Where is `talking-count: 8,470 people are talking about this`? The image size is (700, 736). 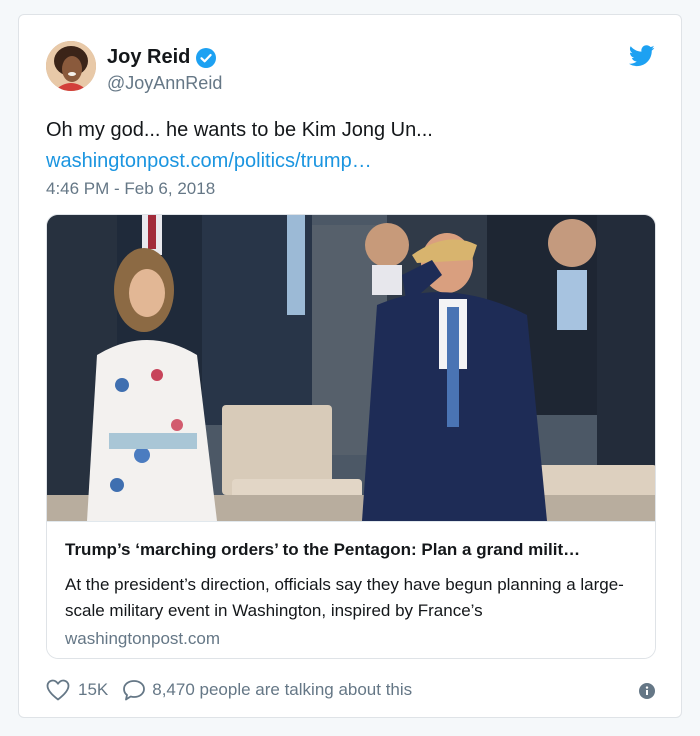 talking-count: 8,470 people are talking about this is located at coordinates (282, 689).